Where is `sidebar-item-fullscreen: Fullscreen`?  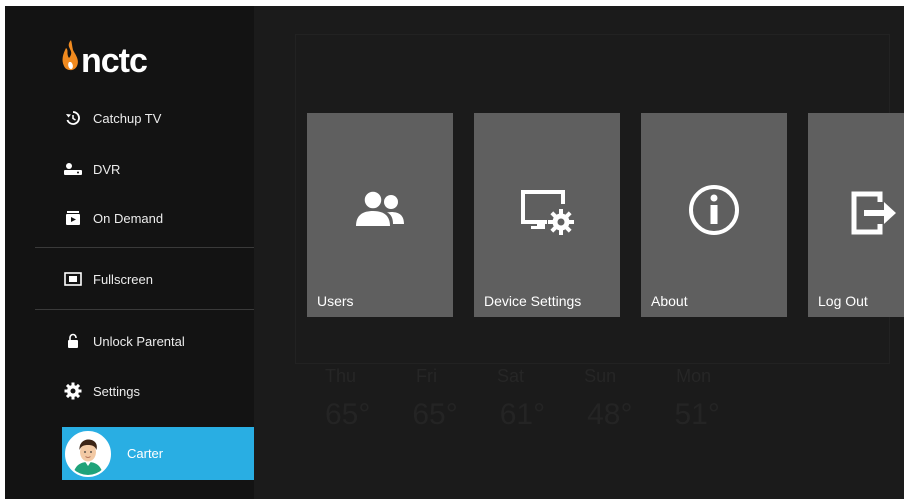 sidebar-item-fullscreen: Fullscreen is located at coordinates (129, 279).